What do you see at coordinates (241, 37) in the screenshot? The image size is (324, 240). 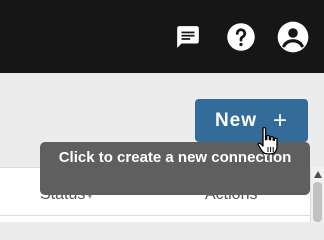 I see `help-icon` at bounding box center [241, 37].